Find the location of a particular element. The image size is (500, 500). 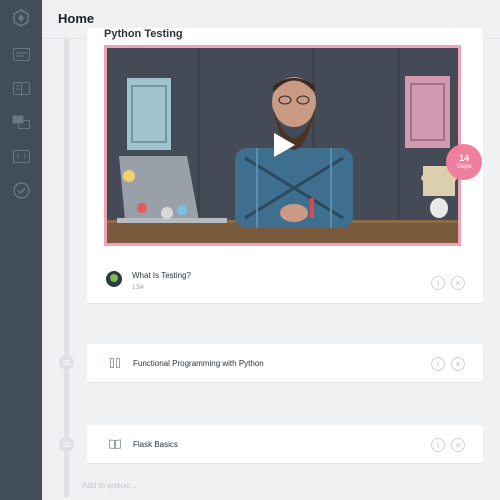

book-icon is located at coordinates (115, 444).